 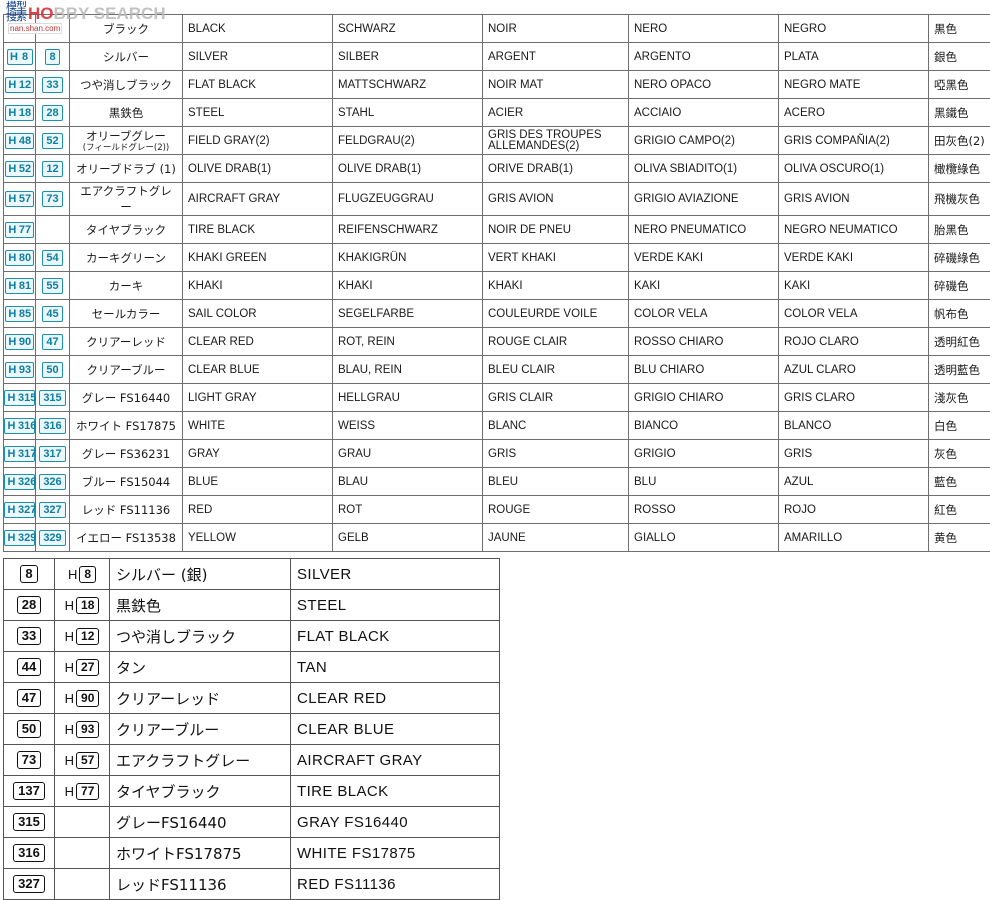 I want to click on color-name-de: REIFENSCHWARZ, so click(x=408, y=230).